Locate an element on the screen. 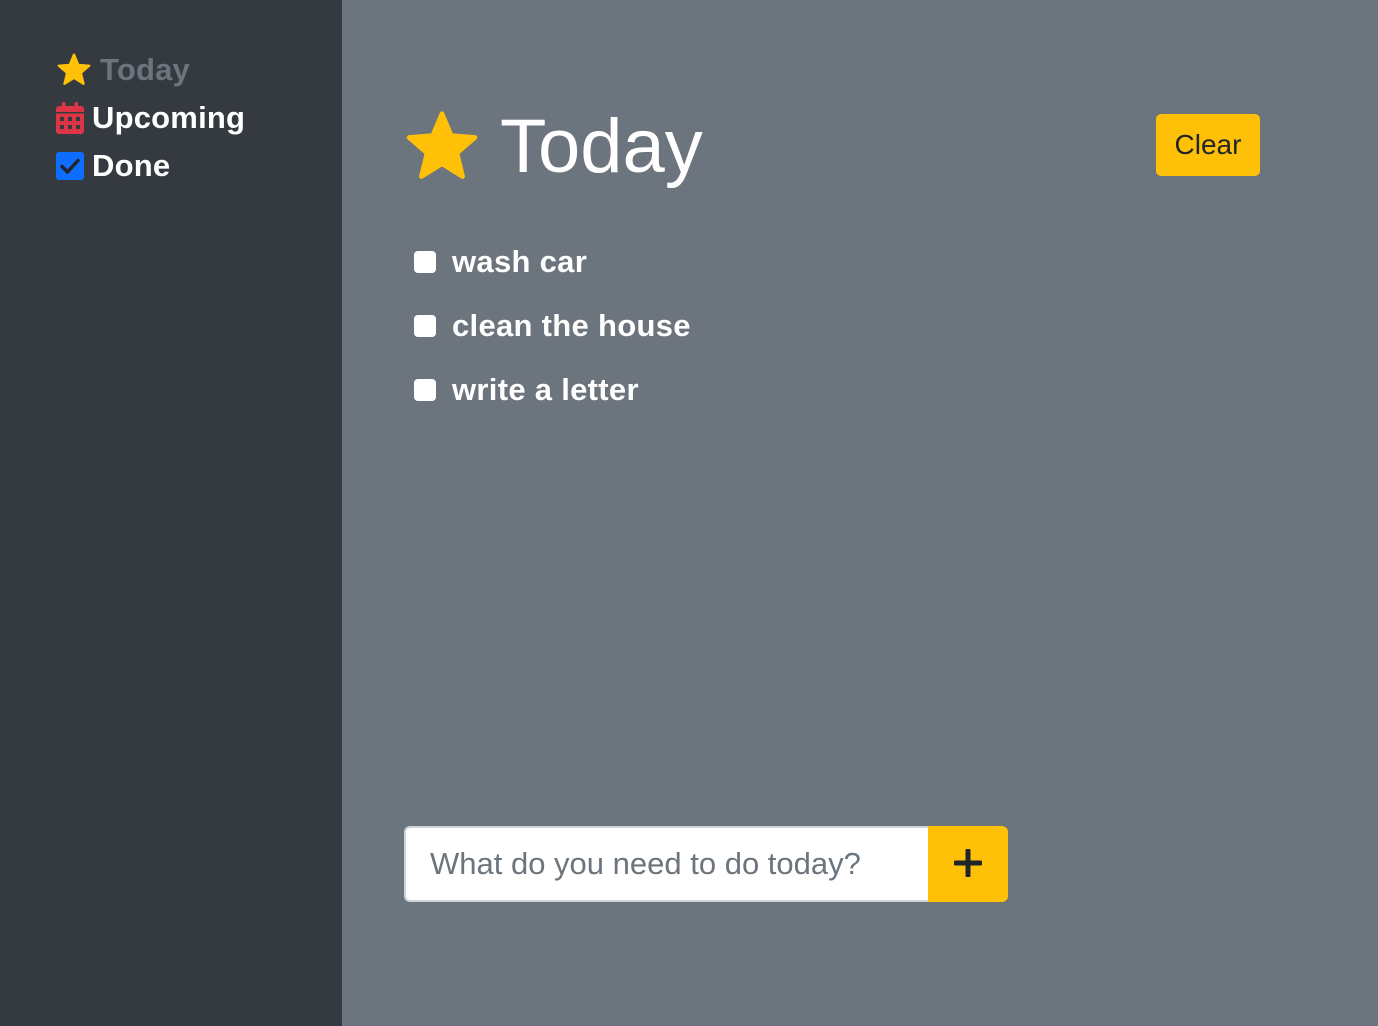 This screenshot has height=1026, width=1378. sidebar-item-done: Done is located at coordinates (113, 166).